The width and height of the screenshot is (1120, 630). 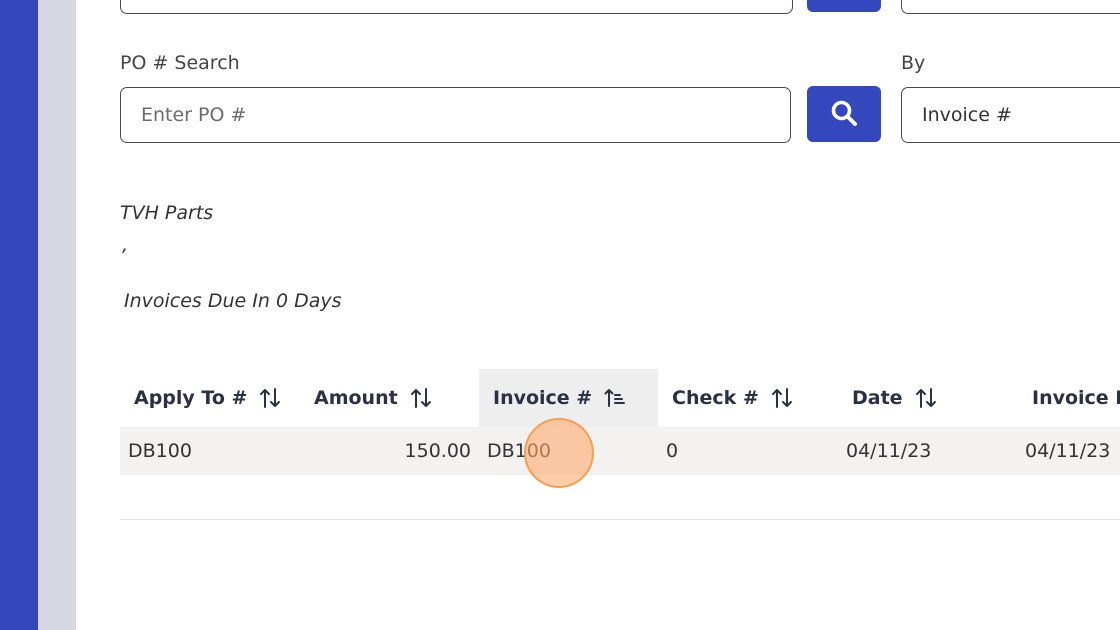 What do you see at coordinates (889, 451) in the screenshot?
I see `cell-date: 04/11/23` at bounding box center [889, 451].